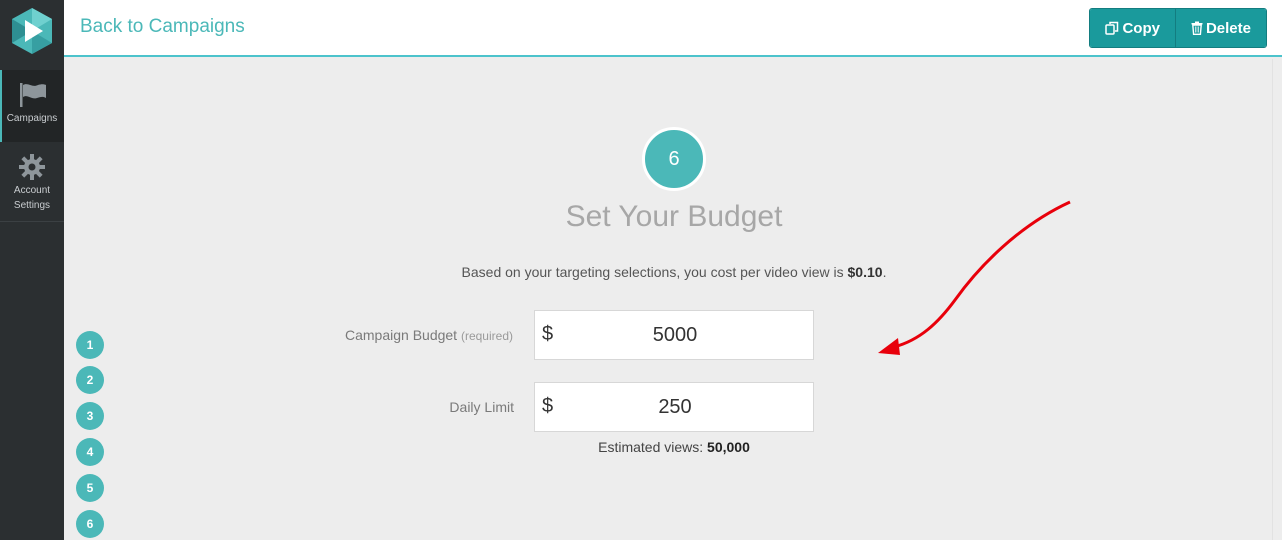 This screenshot has height=540, width=1282. What do you see at coordinates (653, 447) in the screenshot?
I see `estimated-views-label: Estimated views:` at bounding box center [653, 447].